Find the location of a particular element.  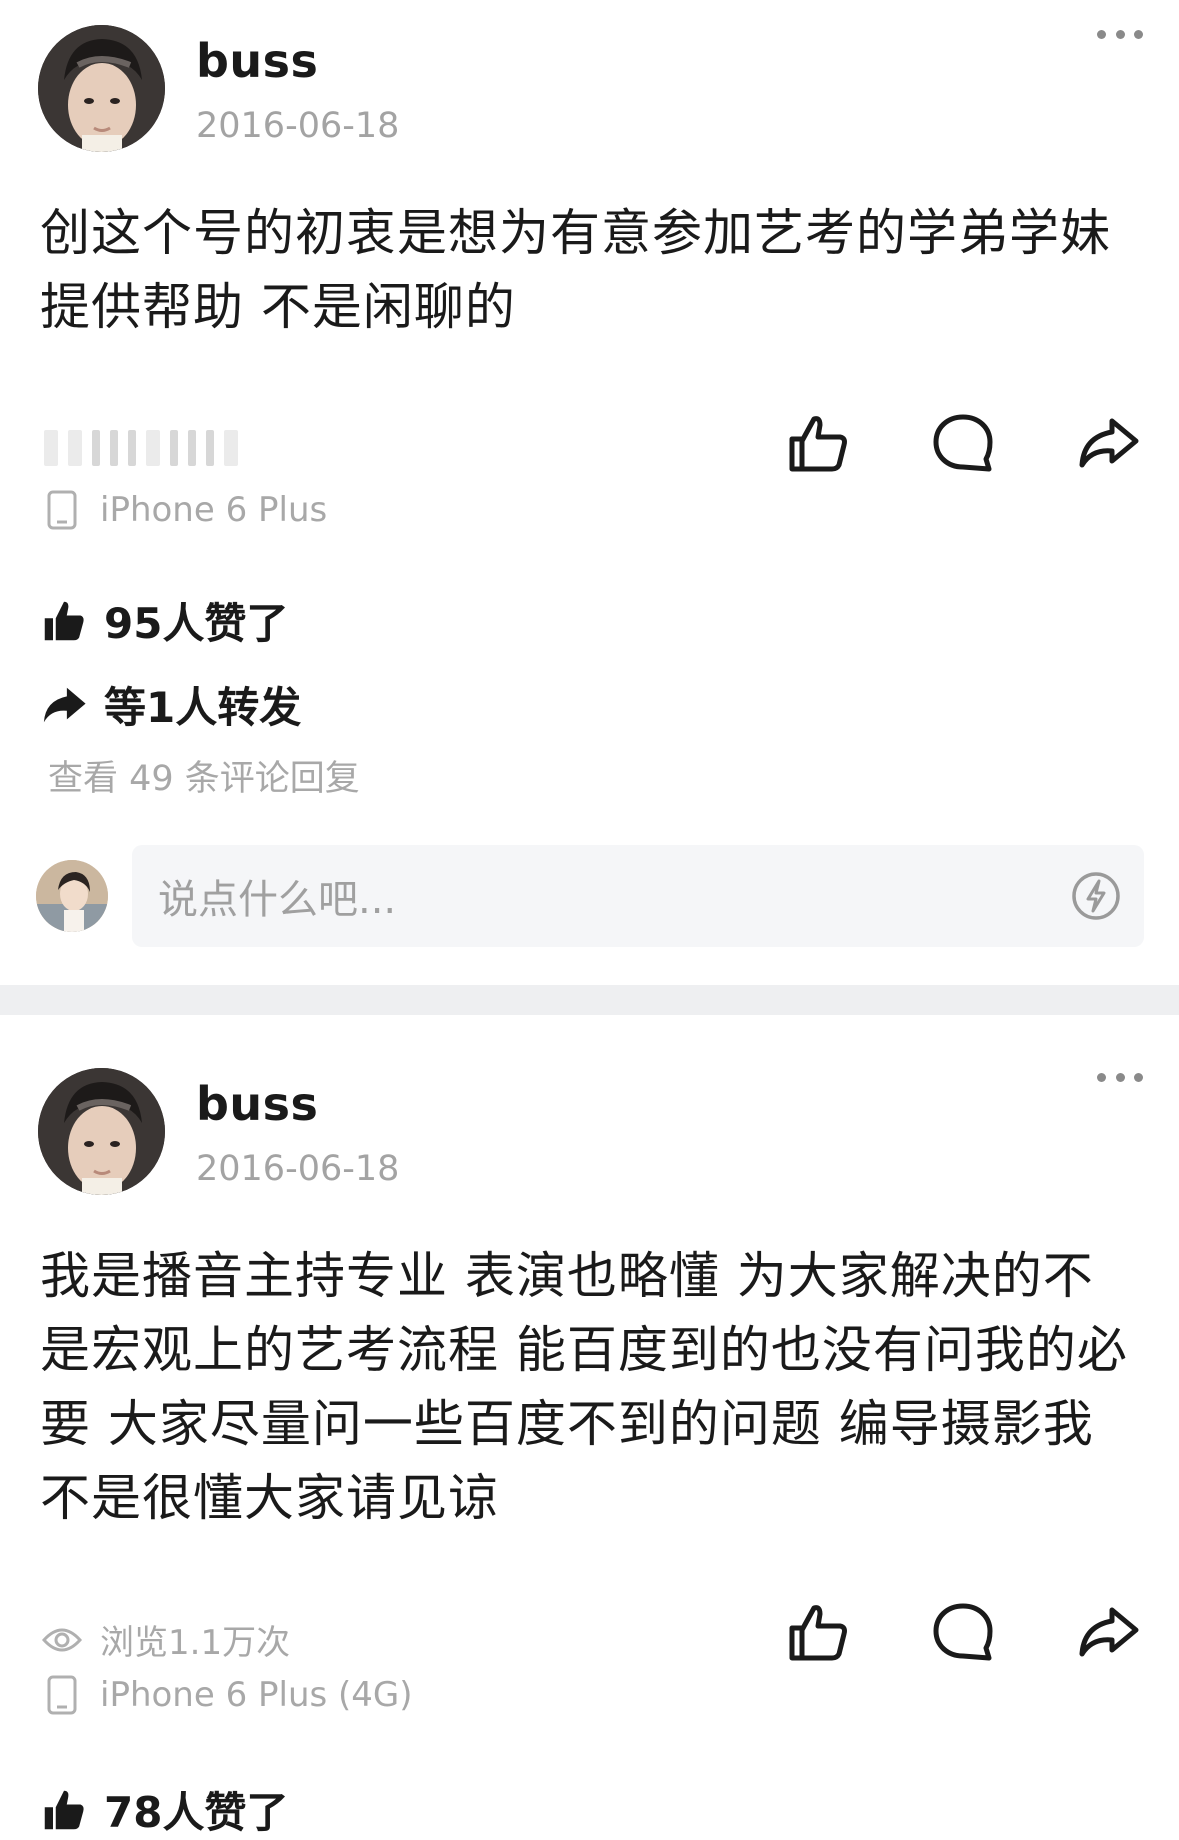

likes-count-text: 78人赞了 is located at coordinates (196, 1812).